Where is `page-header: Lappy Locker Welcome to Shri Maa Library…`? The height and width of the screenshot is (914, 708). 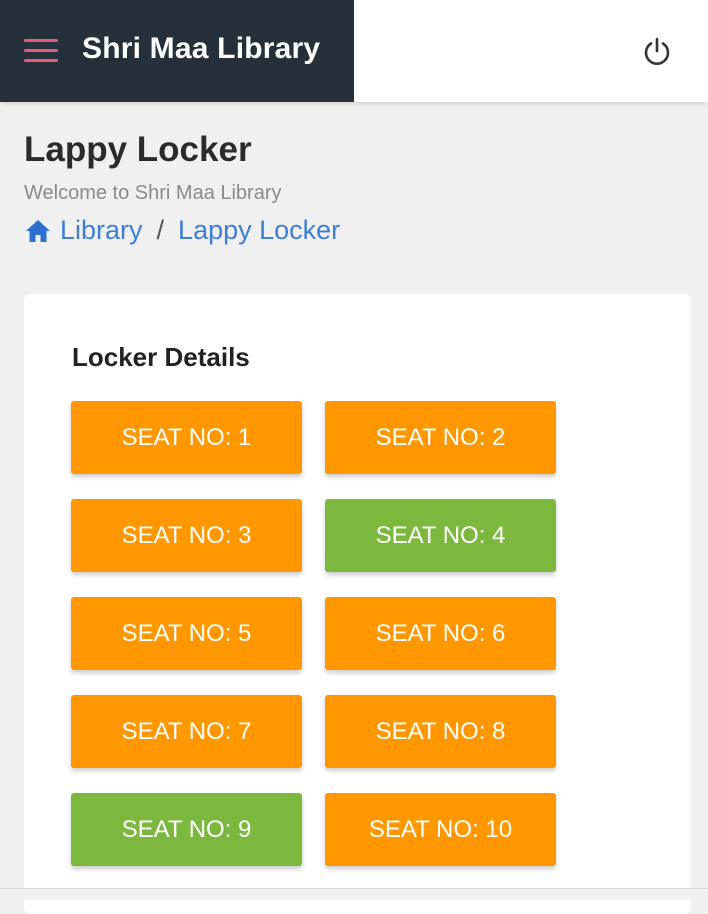 page-header: Lappy Locker Welcome to Shri Maa Library… is located at coordinates (354, 188).